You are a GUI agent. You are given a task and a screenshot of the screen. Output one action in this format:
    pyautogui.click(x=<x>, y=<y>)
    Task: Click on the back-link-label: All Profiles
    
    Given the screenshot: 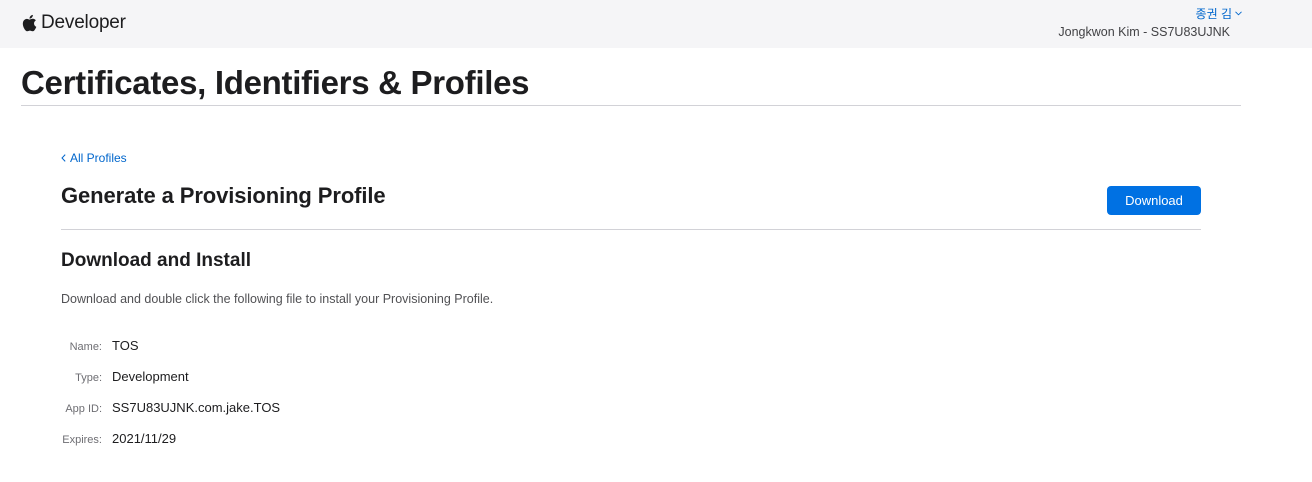 What is the action you would take?
    pyautogui.click(x=98, y=158)
    